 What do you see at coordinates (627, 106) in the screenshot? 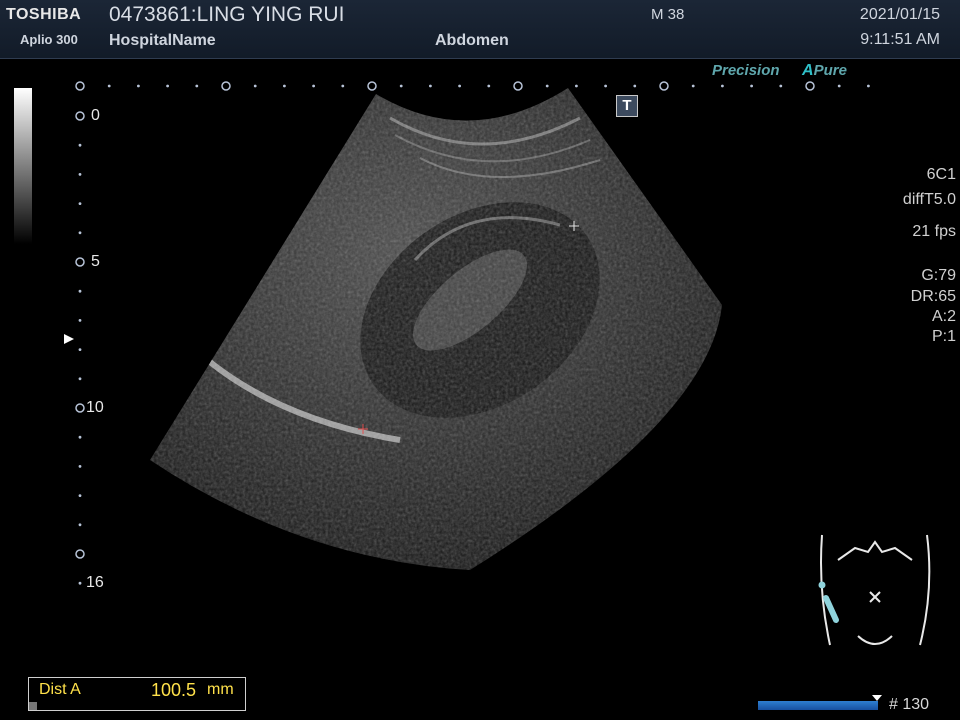
I see `body-mark-t-button: T` at bounding box center [627, 106].